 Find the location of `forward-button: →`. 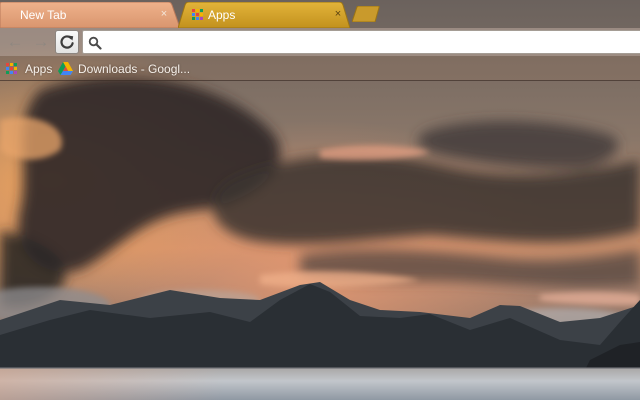

forward-button: → is located at coordinates (41, 42).